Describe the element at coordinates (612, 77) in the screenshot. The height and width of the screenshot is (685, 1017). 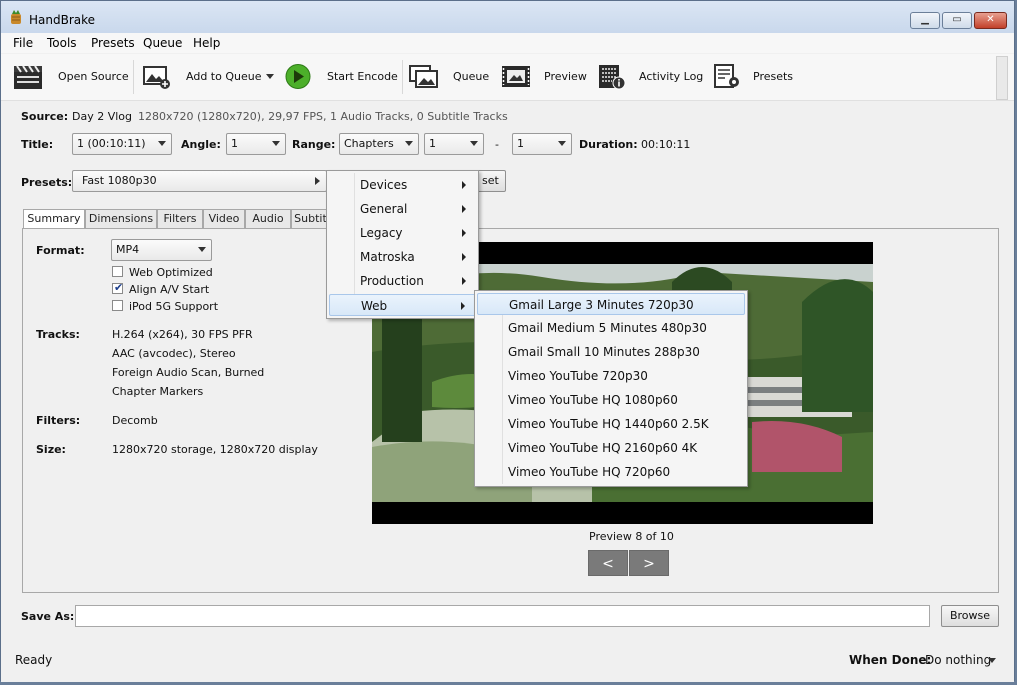
I see `activity-log-icon` at that location.